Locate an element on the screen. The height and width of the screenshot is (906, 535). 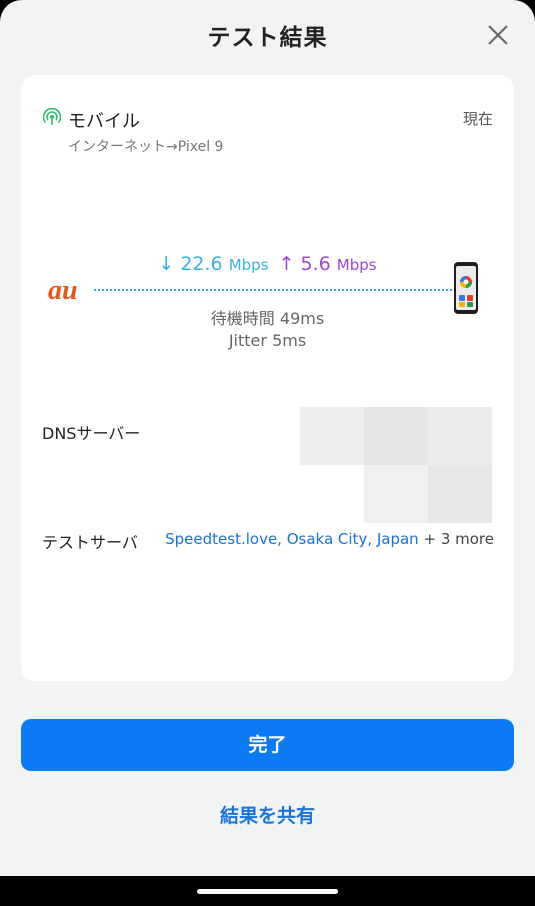
svg-text: au is located at coordinates (63, 290).